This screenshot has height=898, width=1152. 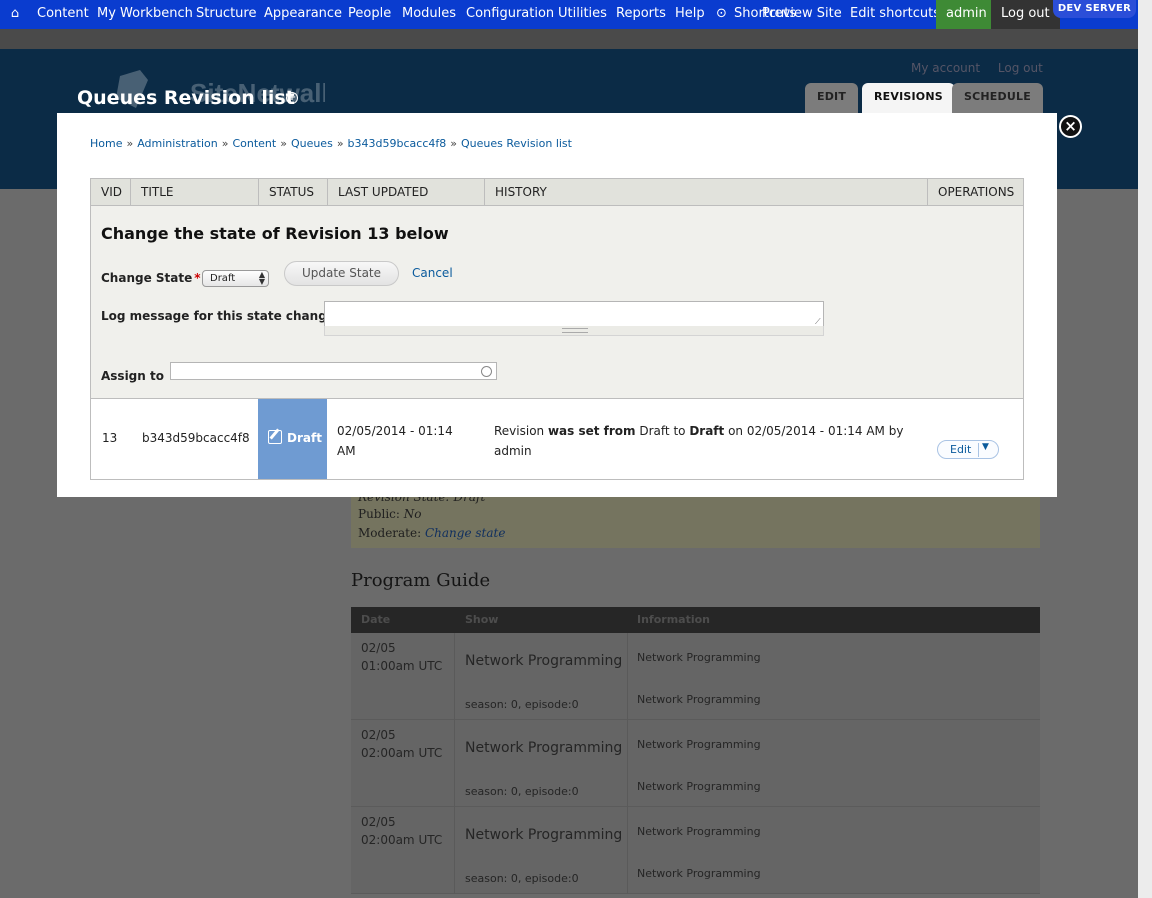 I want to click on change-state-label: Change State *, so click(x=151, y=278).